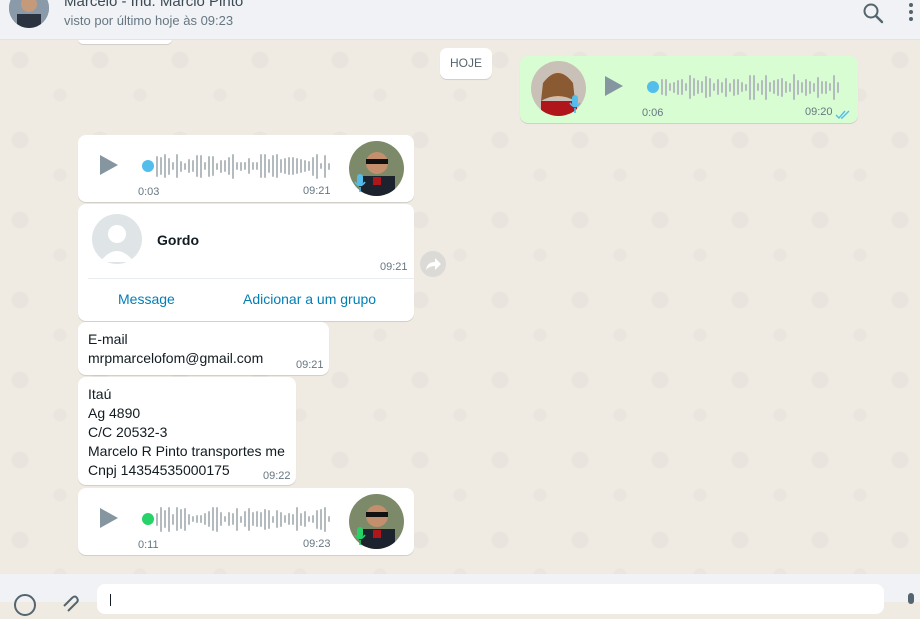 Image resolution: width=920 pixels, height=619 pixels. What do you see at coordinates (911, 13) in the screenshot?
I see `kebab-menu-icon` at bounding box center [911, 13].